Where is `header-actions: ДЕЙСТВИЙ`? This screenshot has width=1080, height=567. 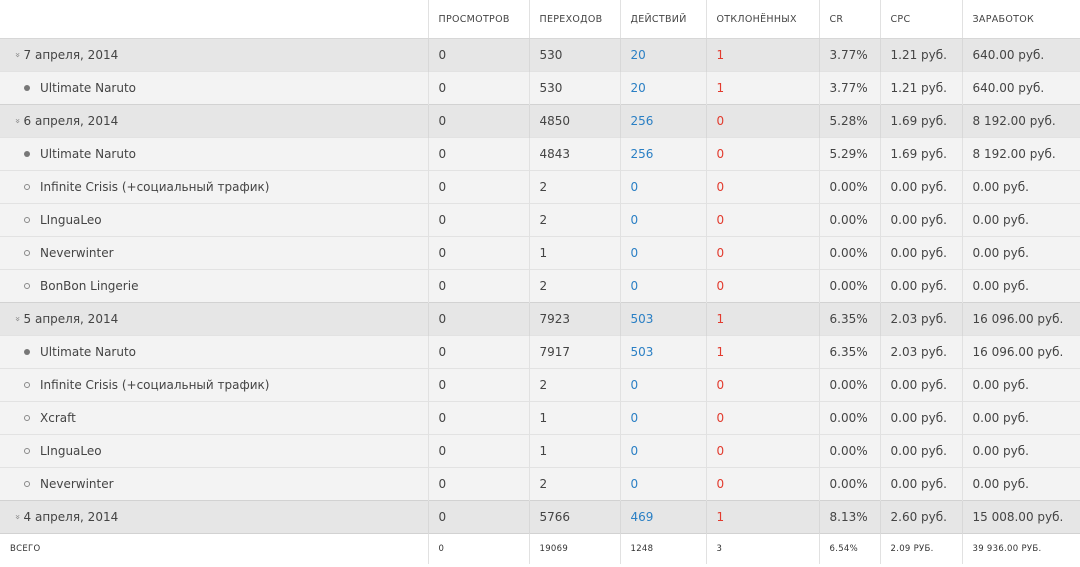
header-actions: ДЕЙСТВИЙ is located at coordinates (663, 19).